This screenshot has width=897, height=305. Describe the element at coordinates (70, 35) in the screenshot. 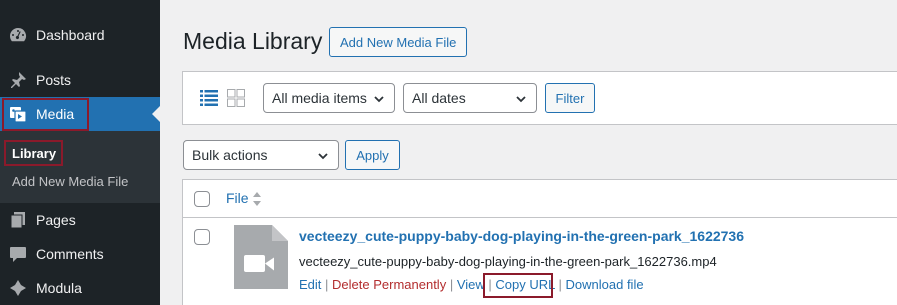

I see `menu-dashboard-label: Dashboard` at that location.